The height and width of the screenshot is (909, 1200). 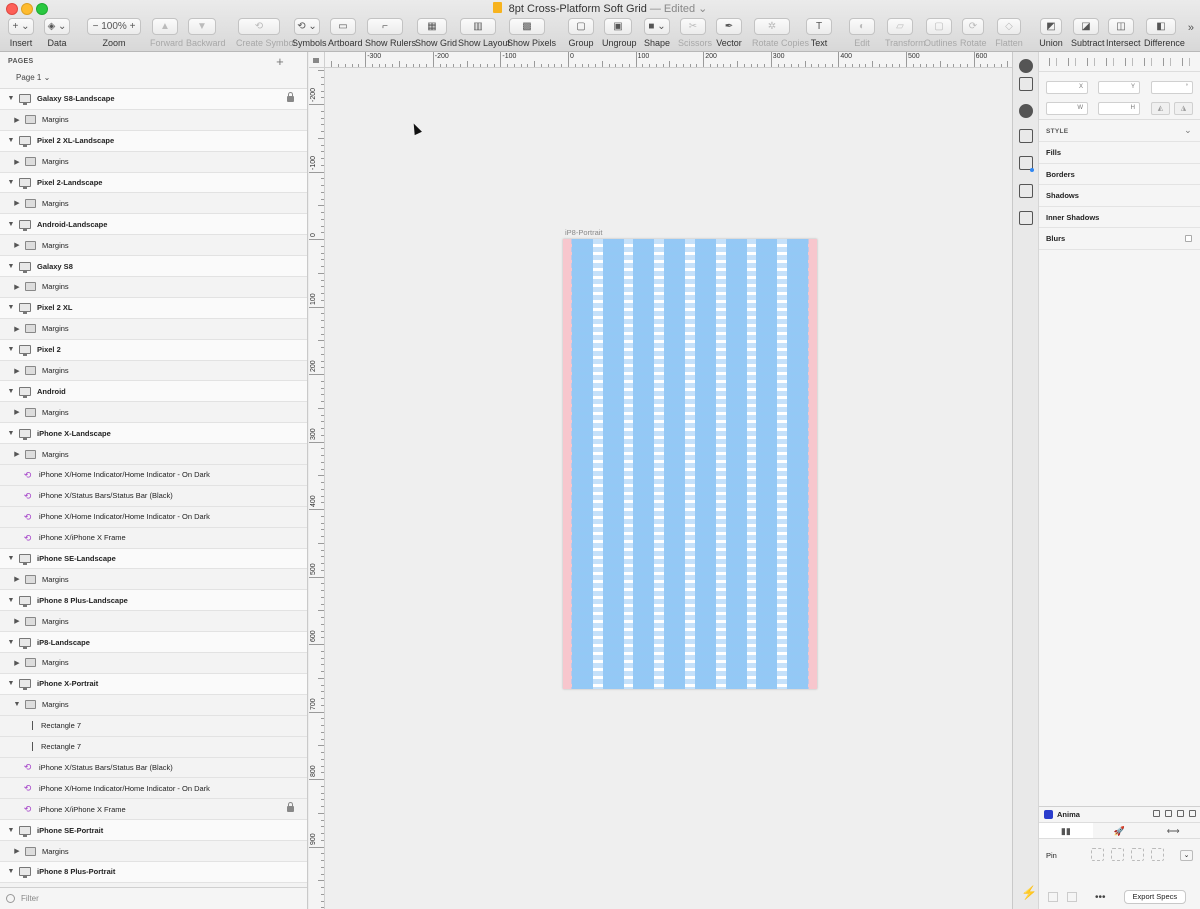 What do you see at coordinates (940, 34) in the screenshot?
I see `toolbar-outlines-button: ▢ Outlines` at bounding box center [940, 34].